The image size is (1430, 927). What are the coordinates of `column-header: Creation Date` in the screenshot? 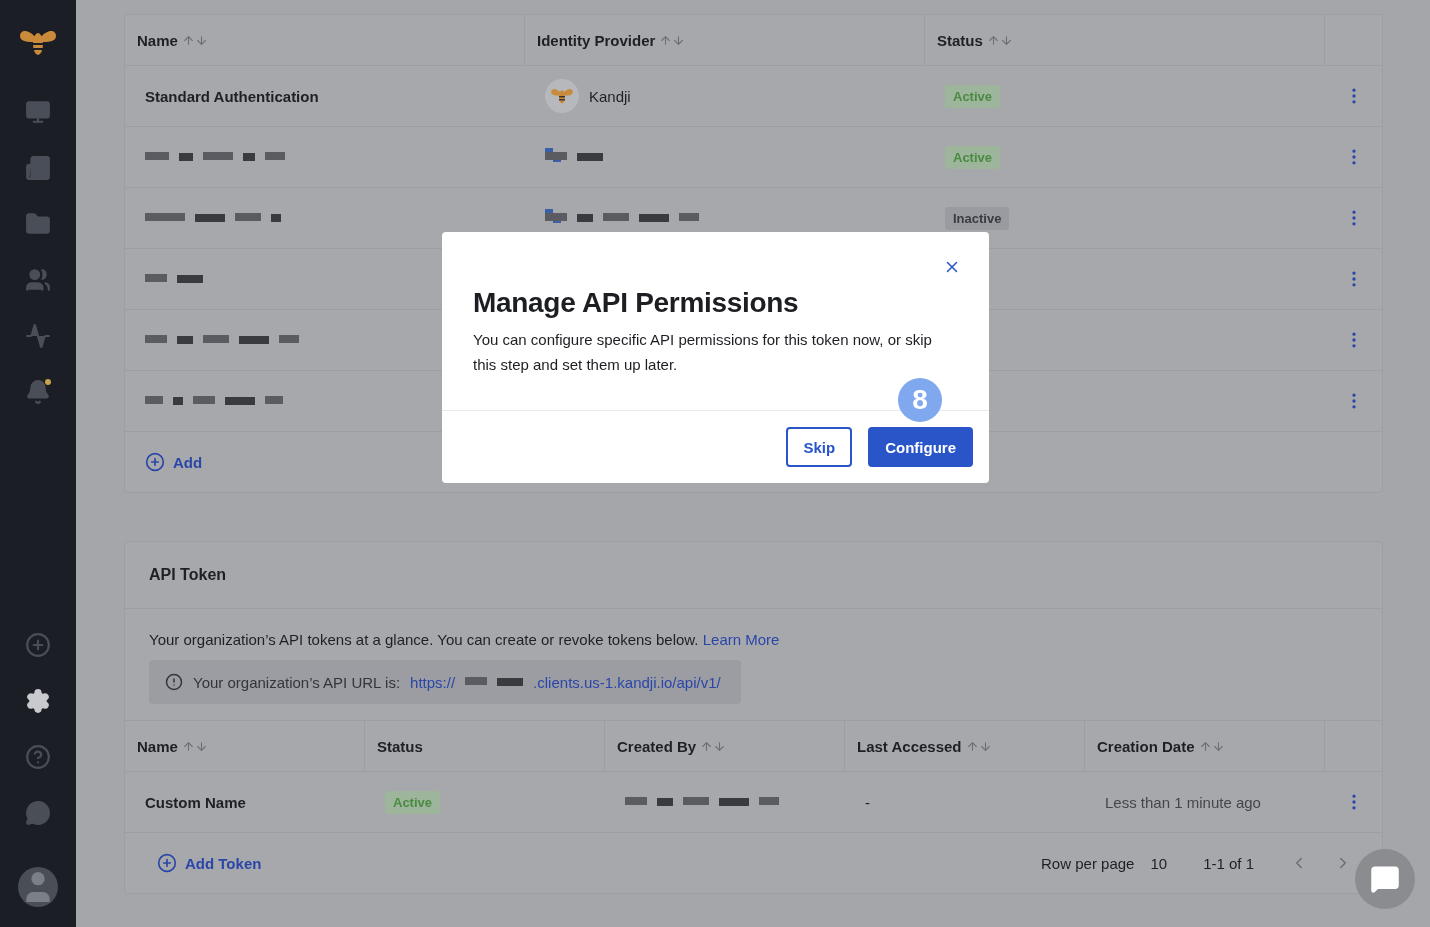 It's located at (1205, 746).